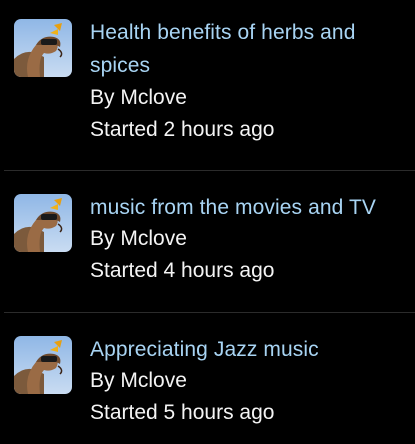 The image size is (415, 444). I want to click on topic-title-link: Health benefits of herbs and spices, so click(250, 49).